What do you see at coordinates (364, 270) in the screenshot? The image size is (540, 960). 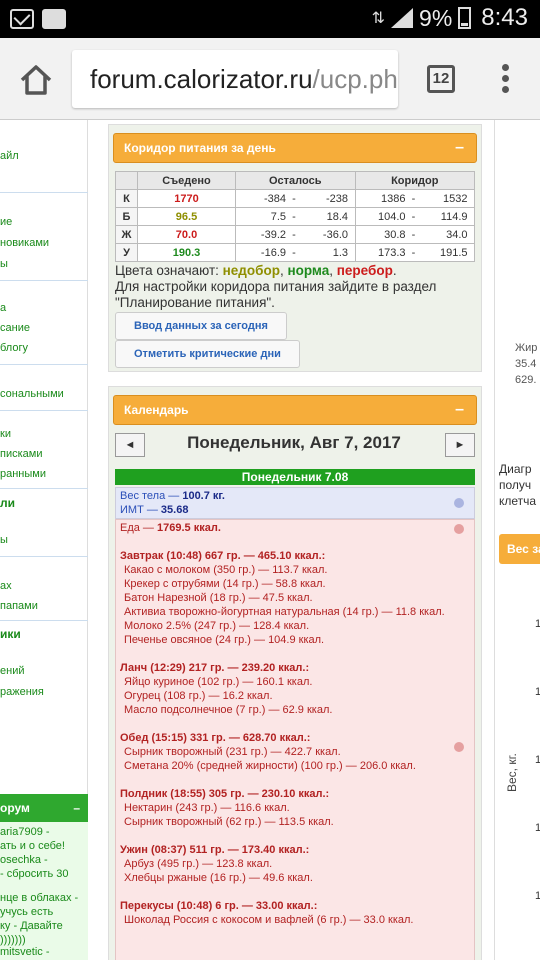 I see `legend-over: перебор` at bounding box center [364, 270].